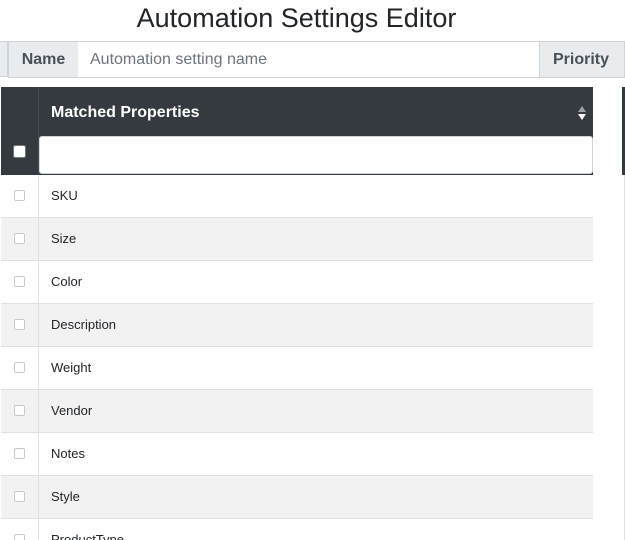 The image size is (625, 540). What do you see at coordinates (309, 59) in the screenshot?
I see `automation-name-input` at bounding box center [309, 59].